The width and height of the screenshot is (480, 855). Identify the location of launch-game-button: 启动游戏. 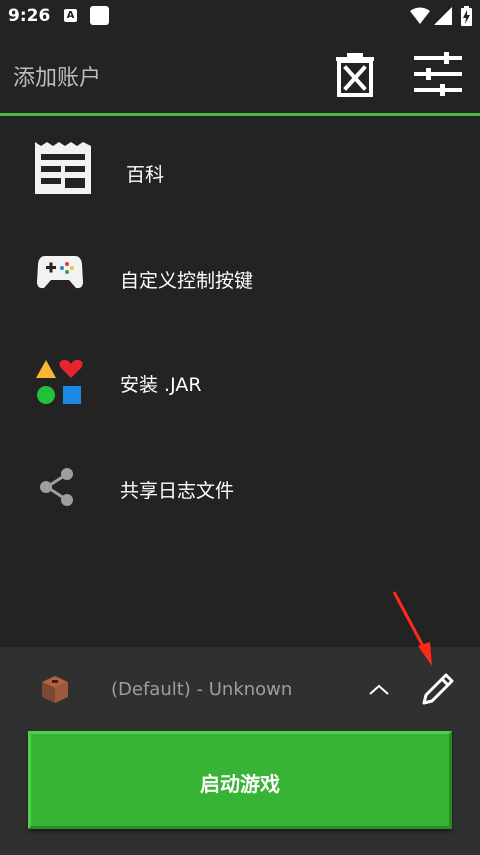
(240, 780).